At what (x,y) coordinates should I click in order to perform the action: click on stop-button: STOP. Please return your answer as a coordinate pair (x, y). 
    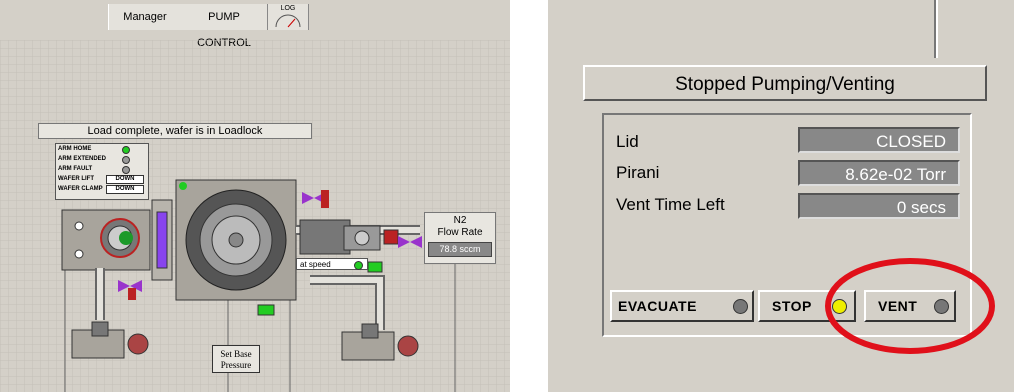
    Looking at the image, I should click on (807, 306).